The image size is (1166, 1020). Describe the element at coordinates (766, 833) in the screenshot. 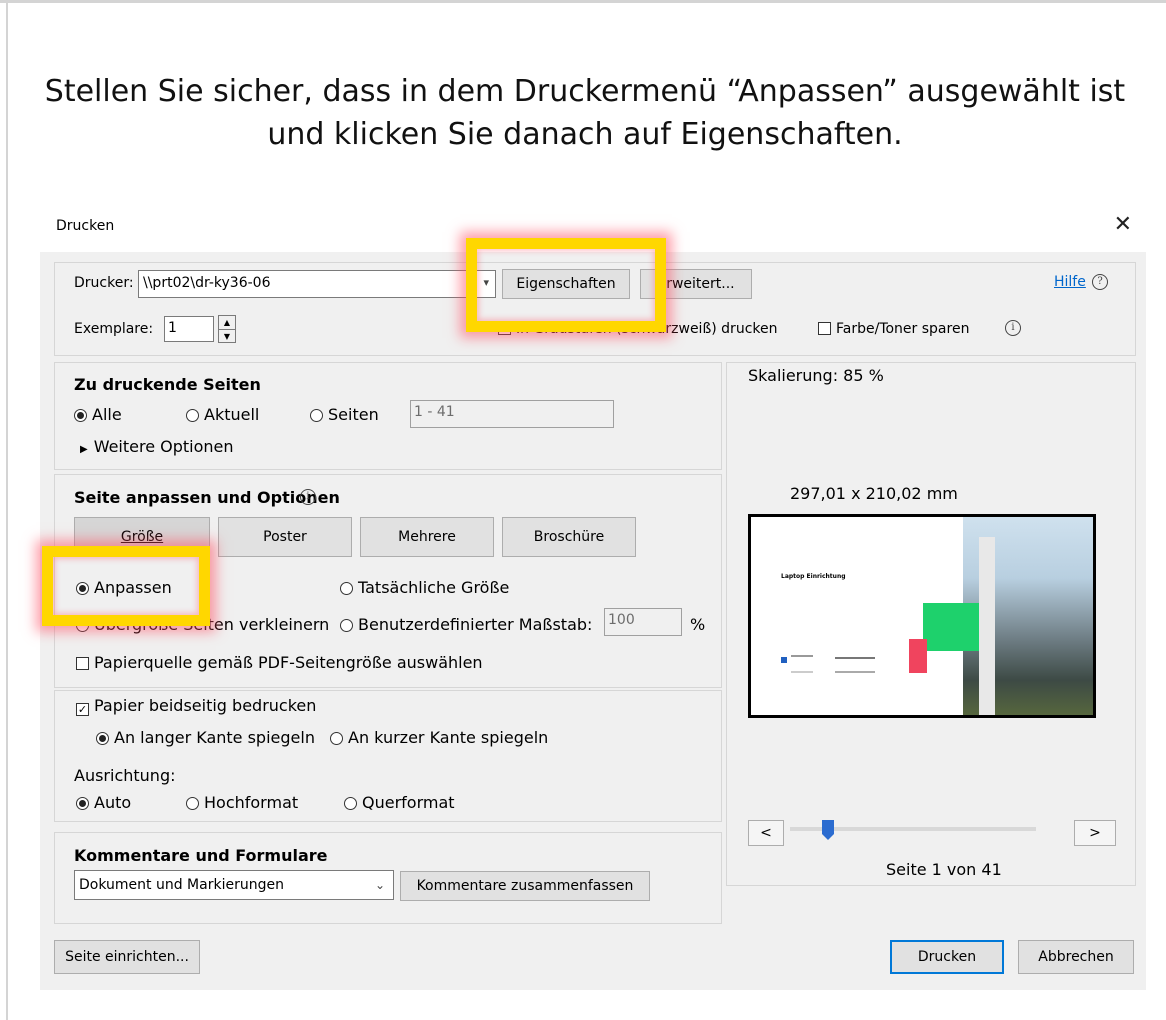

I see `prev-page-button: <` at that location.